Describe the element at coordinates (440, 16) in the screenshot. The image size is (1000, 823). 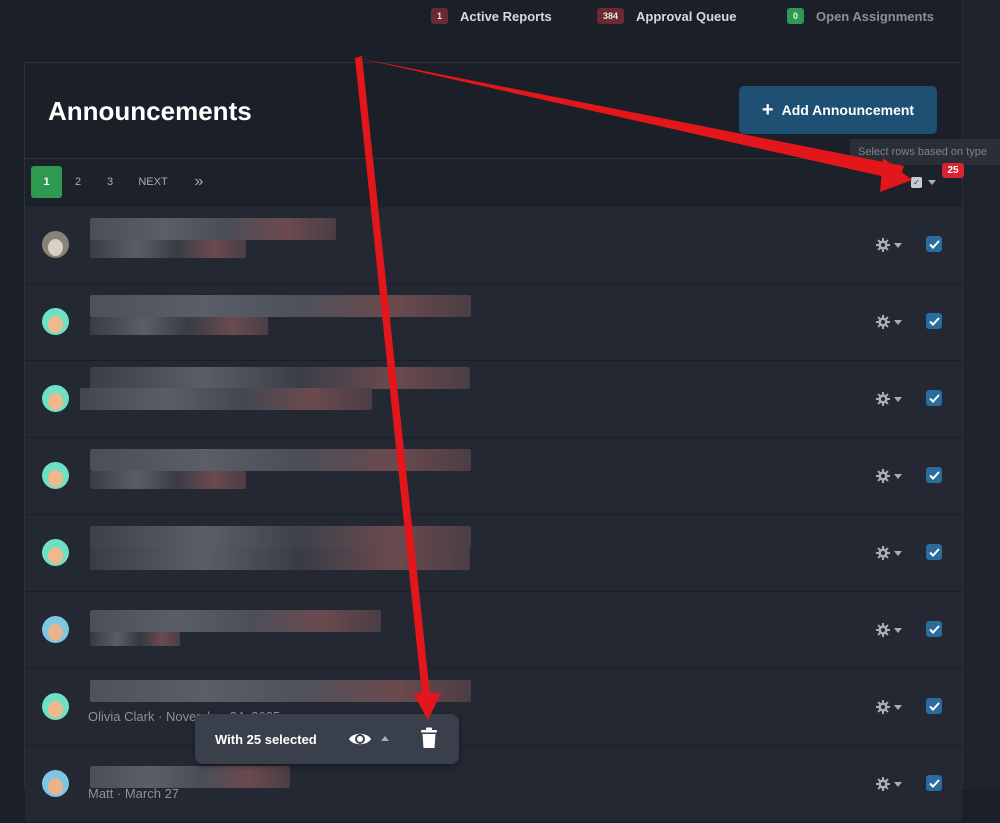
I see `count-badge: 1` at that location.